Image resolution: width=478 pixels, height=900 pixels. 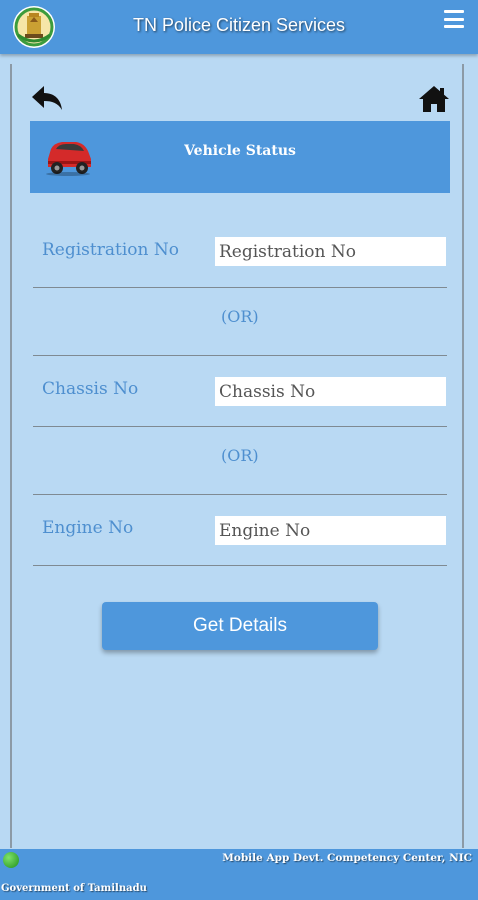 I want to click on chassis-label: Chassis No, so click(x=90, y=389).